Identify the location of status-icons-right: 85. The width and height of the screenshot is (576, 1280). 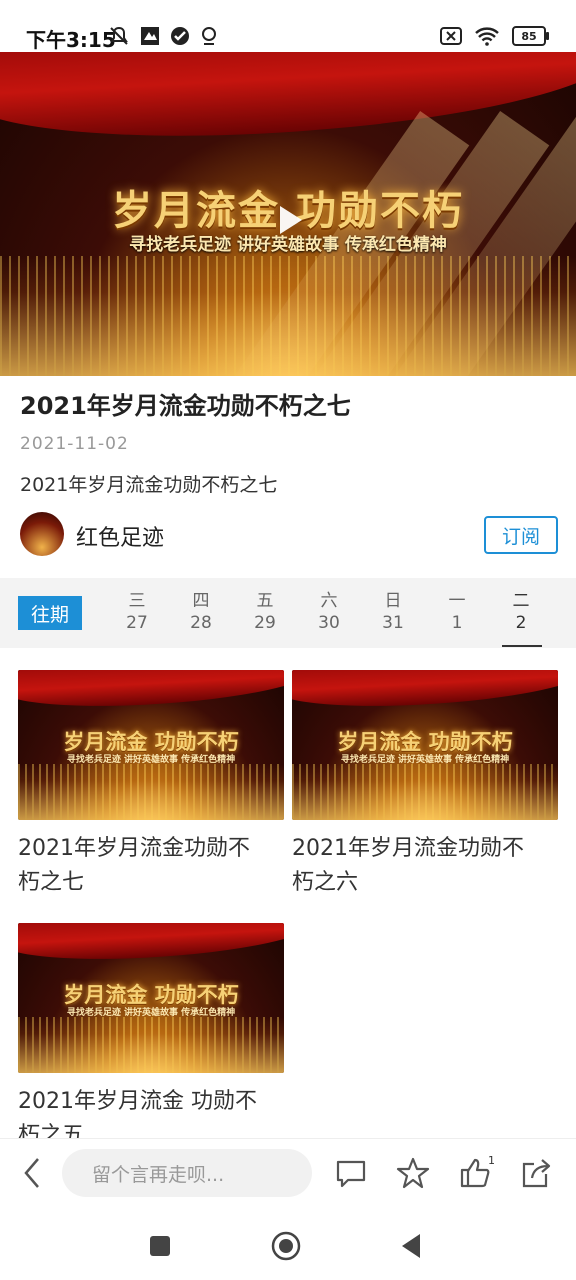
(494, 36).